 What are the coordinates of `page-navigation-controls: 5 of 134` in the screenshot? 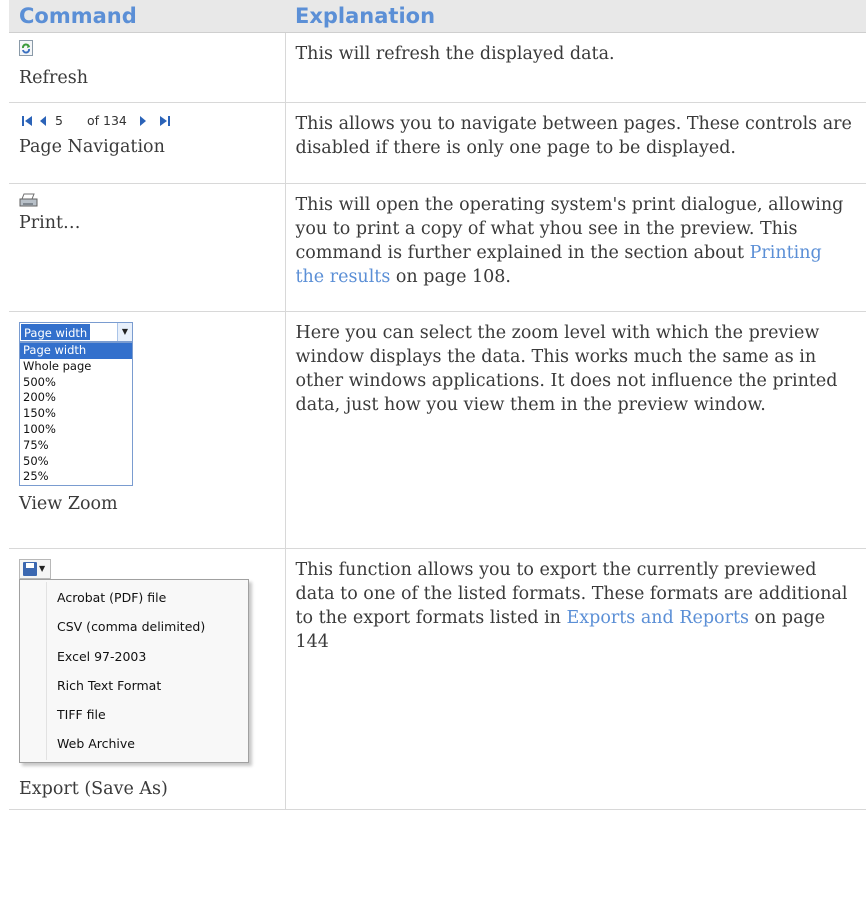 It's located at (146, 121).